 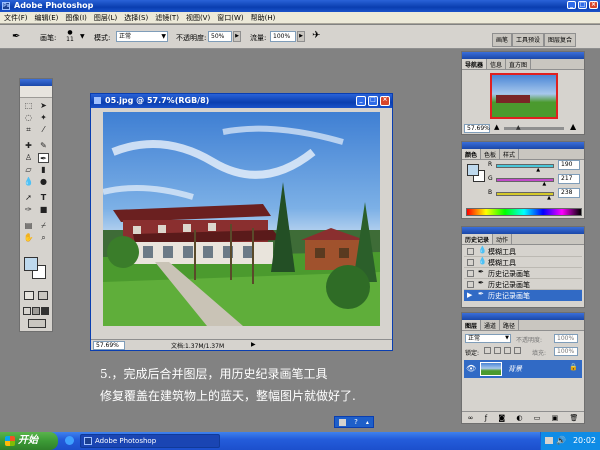 What do you see at coordinates (488, 338) in the screenshot?
I see `blend-mode-select: 正常 ▼` at bounding box center [488, 338].